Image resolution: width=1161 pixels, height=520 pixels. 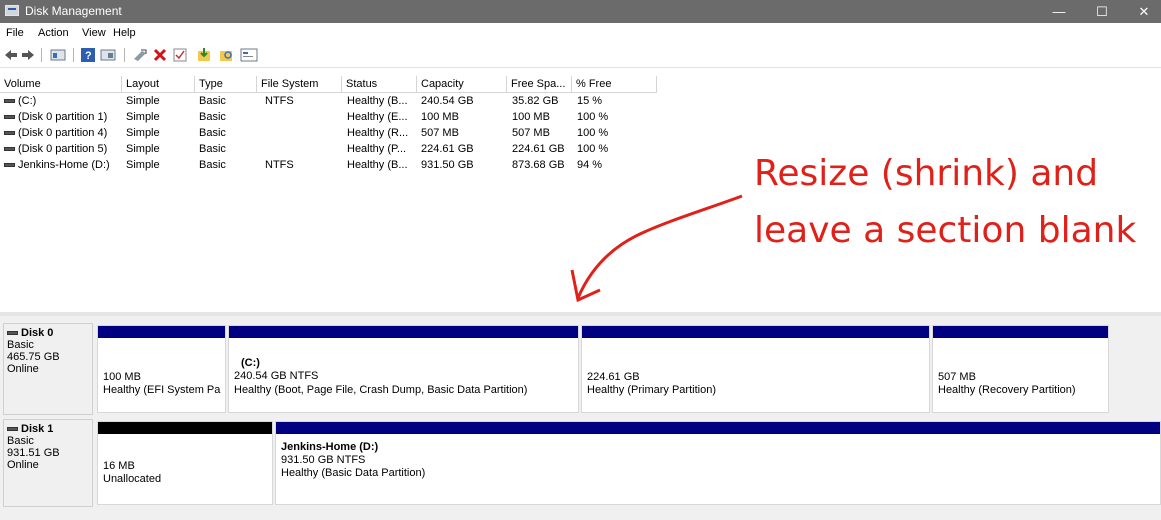 I want to click on column-header-type: Type, so click(x=226, y=84).